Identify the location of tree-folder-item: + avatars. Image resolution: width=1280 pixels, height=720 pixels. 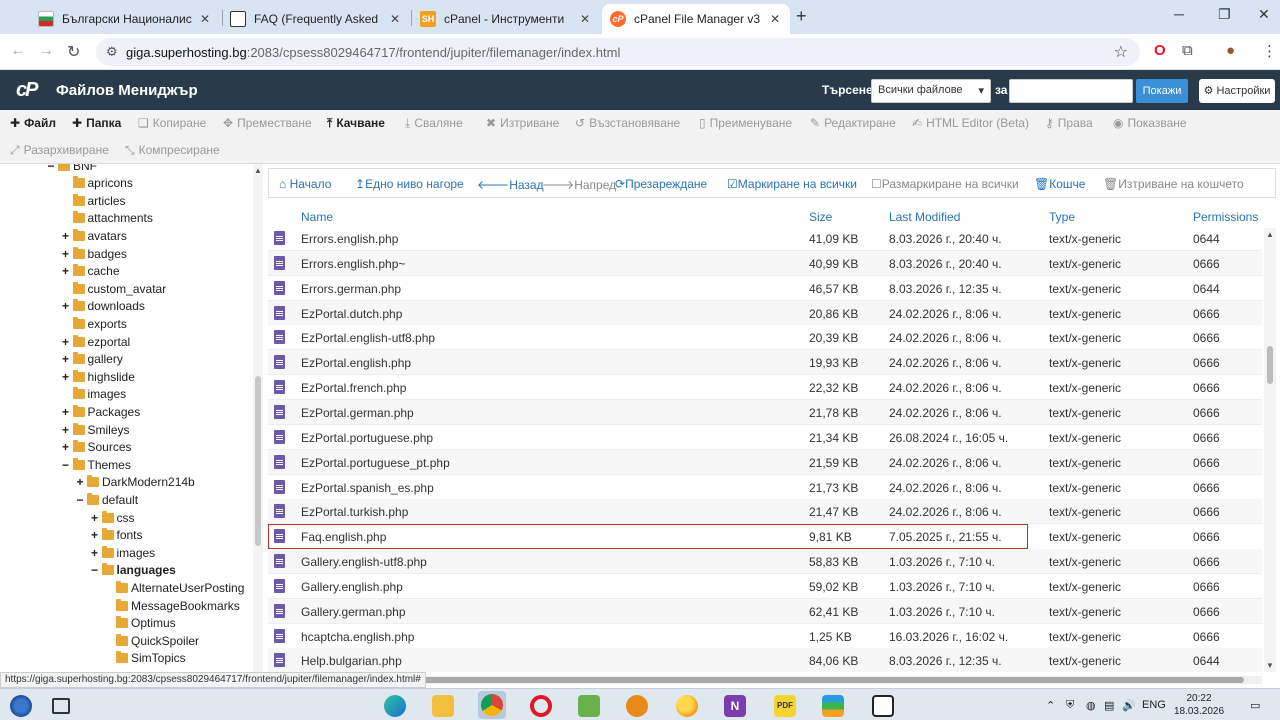
(94, 235).